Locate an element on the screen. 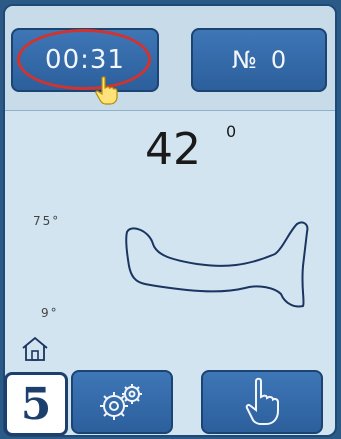 Image resolution: width=341 pixels, height=439 pixels. settings-button is located at coordinates (122, 402).